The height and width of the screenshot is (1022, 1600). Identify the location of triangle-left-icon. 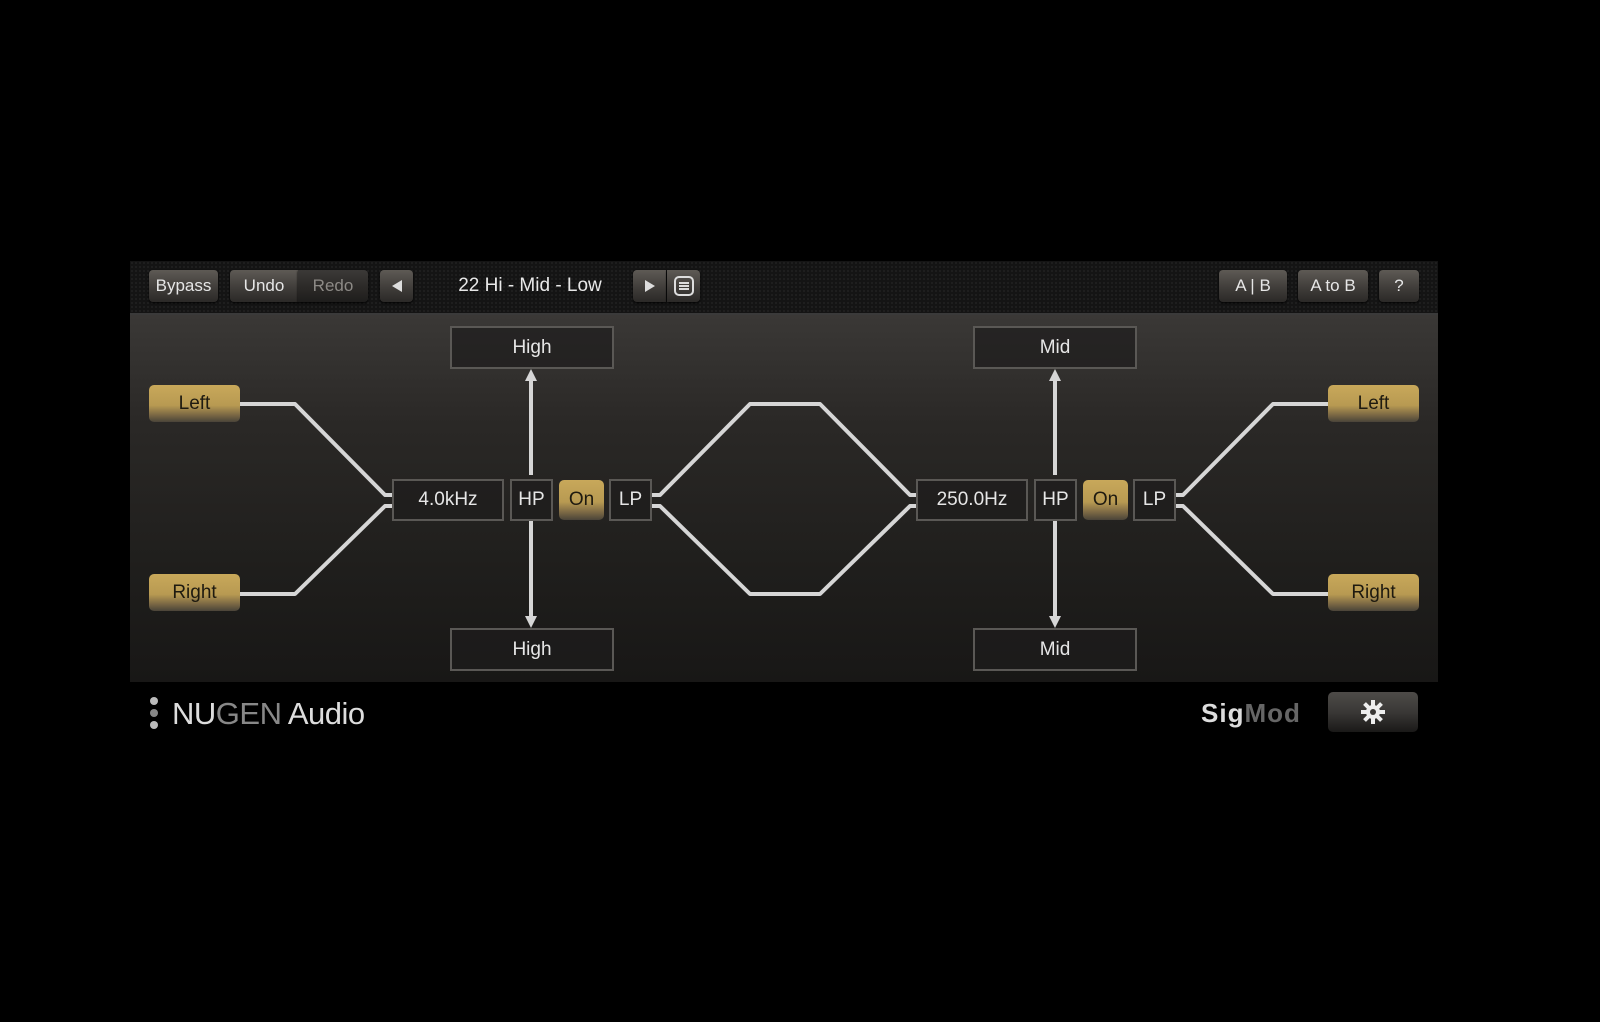
(396, 286).